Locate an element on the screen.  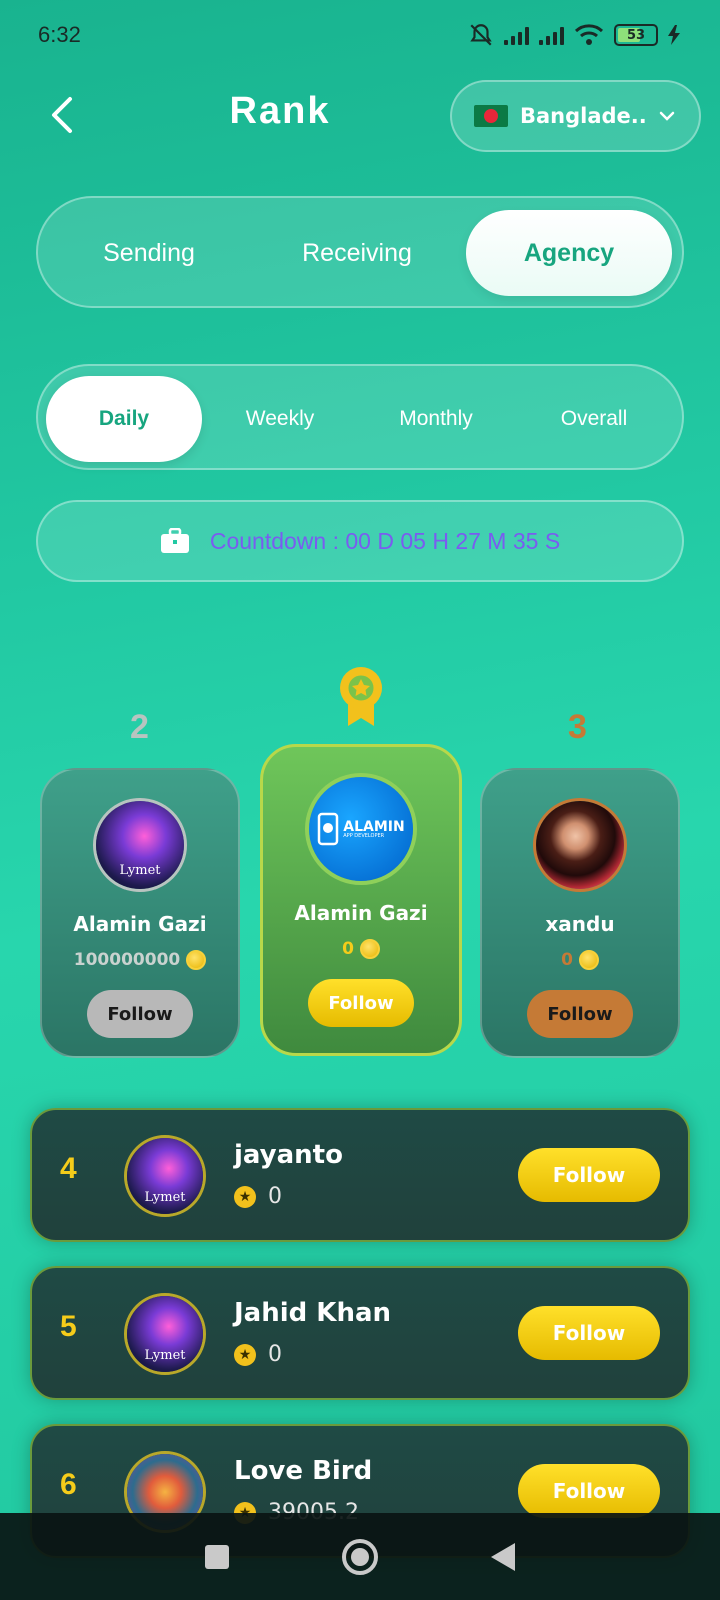
avatar: ALAMIN APP DEVELOPER is located at coordinates (361, 829).